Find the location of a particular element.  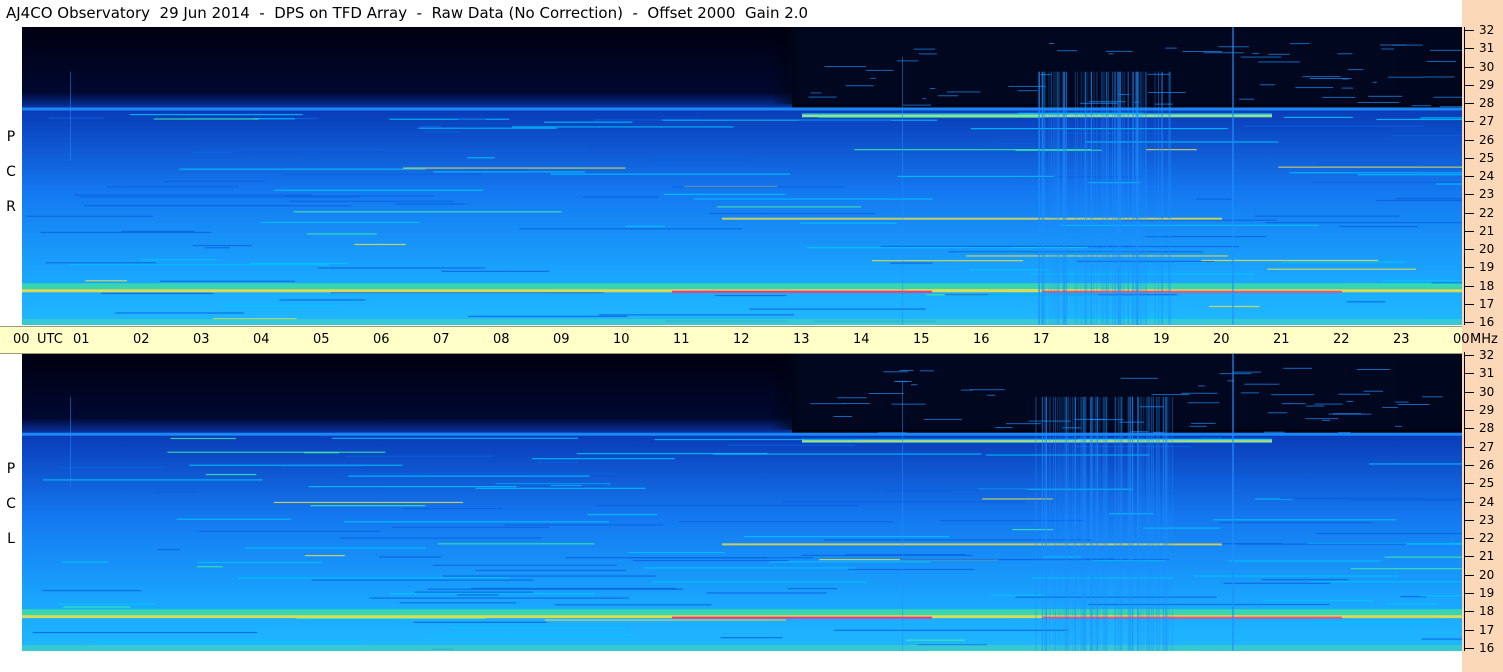

frequency-tick-label: 32 is located at coordinates (1487, 355).